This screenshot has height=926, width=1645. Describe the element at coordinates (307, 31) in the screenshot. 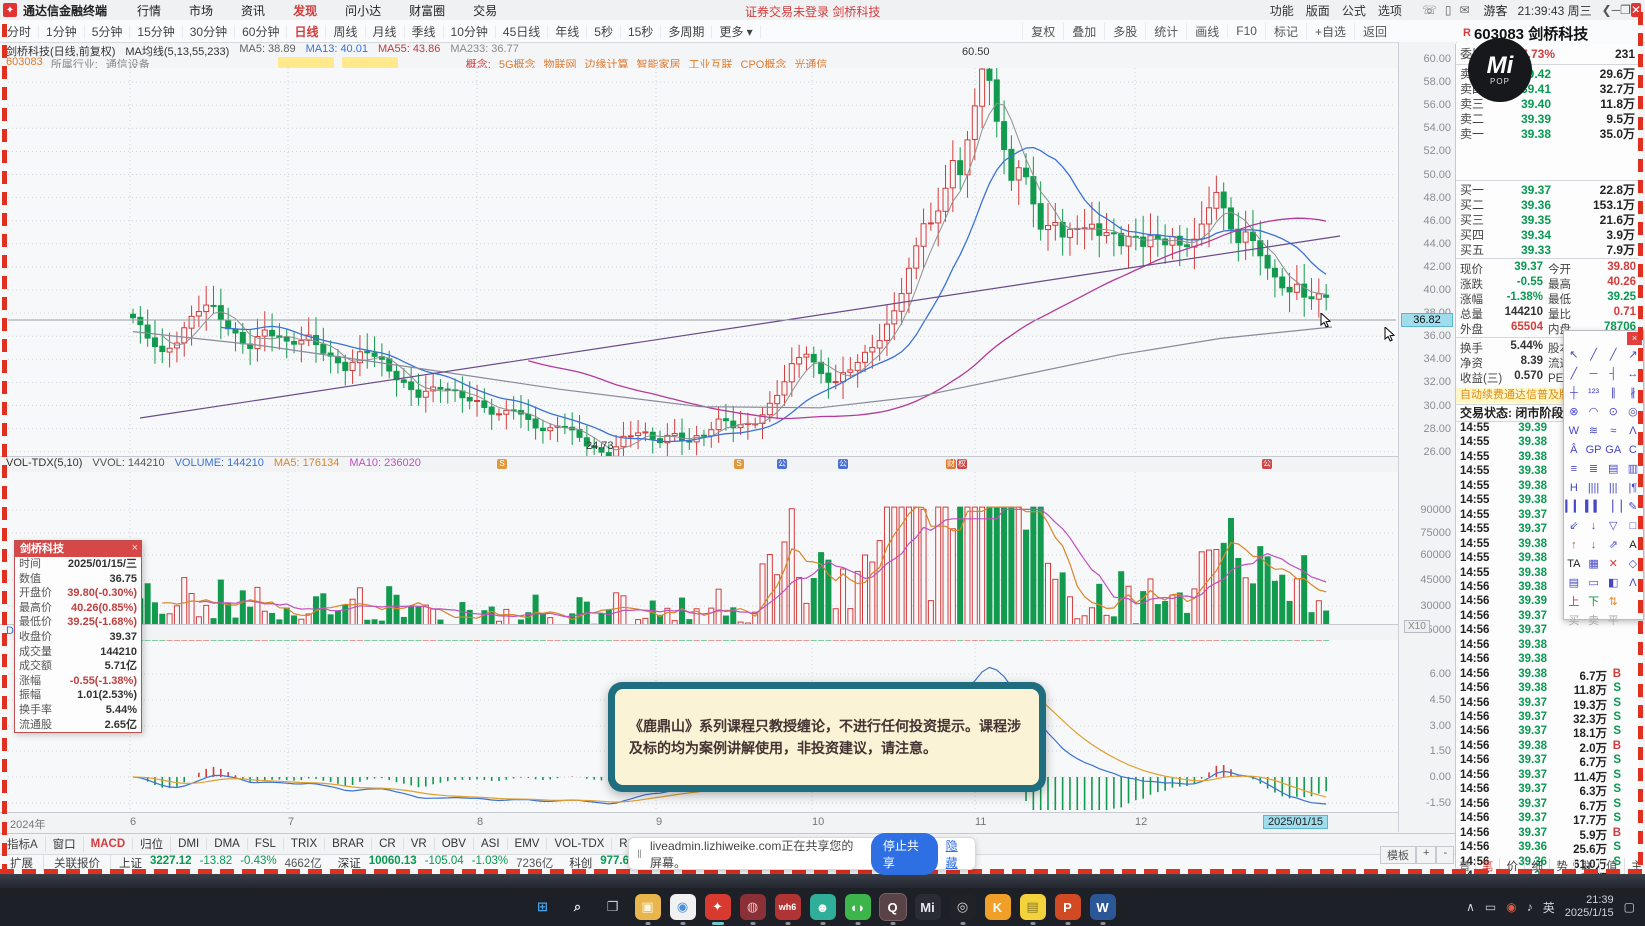

I see `period-日线: 日线` at that location.